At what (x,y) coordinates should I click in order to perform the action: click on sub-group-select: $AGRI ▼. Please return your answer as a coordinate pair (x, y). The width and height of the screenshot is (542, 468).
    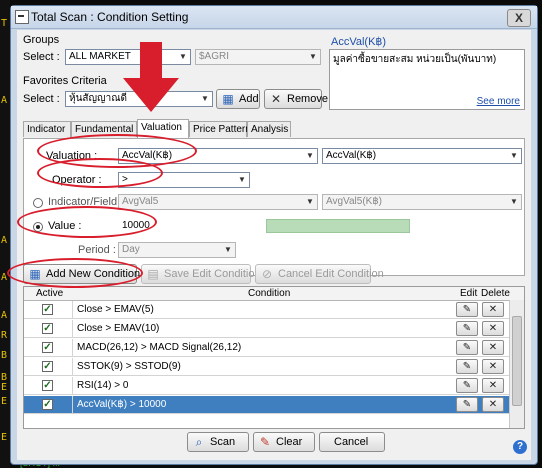
    Looking at the image, I should click on (258, 57).